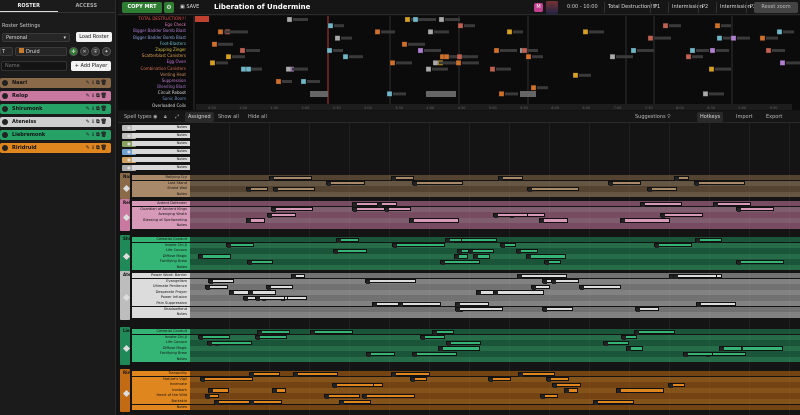 Image resolution: width=800 pixels, height=415 pixels. I want to click on hide-all-button: Hide all, so click(257, 117).